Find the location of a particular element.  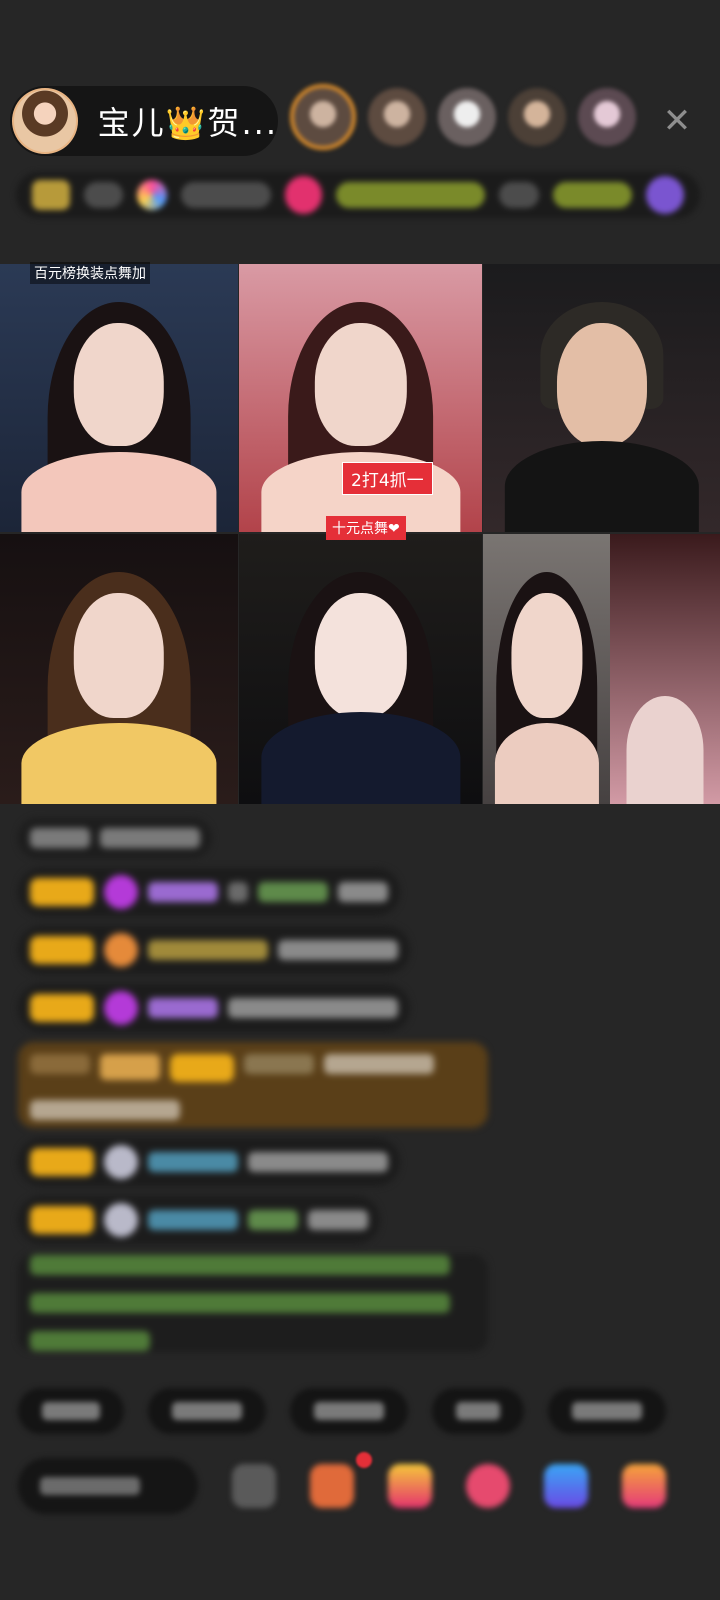

hot-icon is located at coordinates (152, 195).